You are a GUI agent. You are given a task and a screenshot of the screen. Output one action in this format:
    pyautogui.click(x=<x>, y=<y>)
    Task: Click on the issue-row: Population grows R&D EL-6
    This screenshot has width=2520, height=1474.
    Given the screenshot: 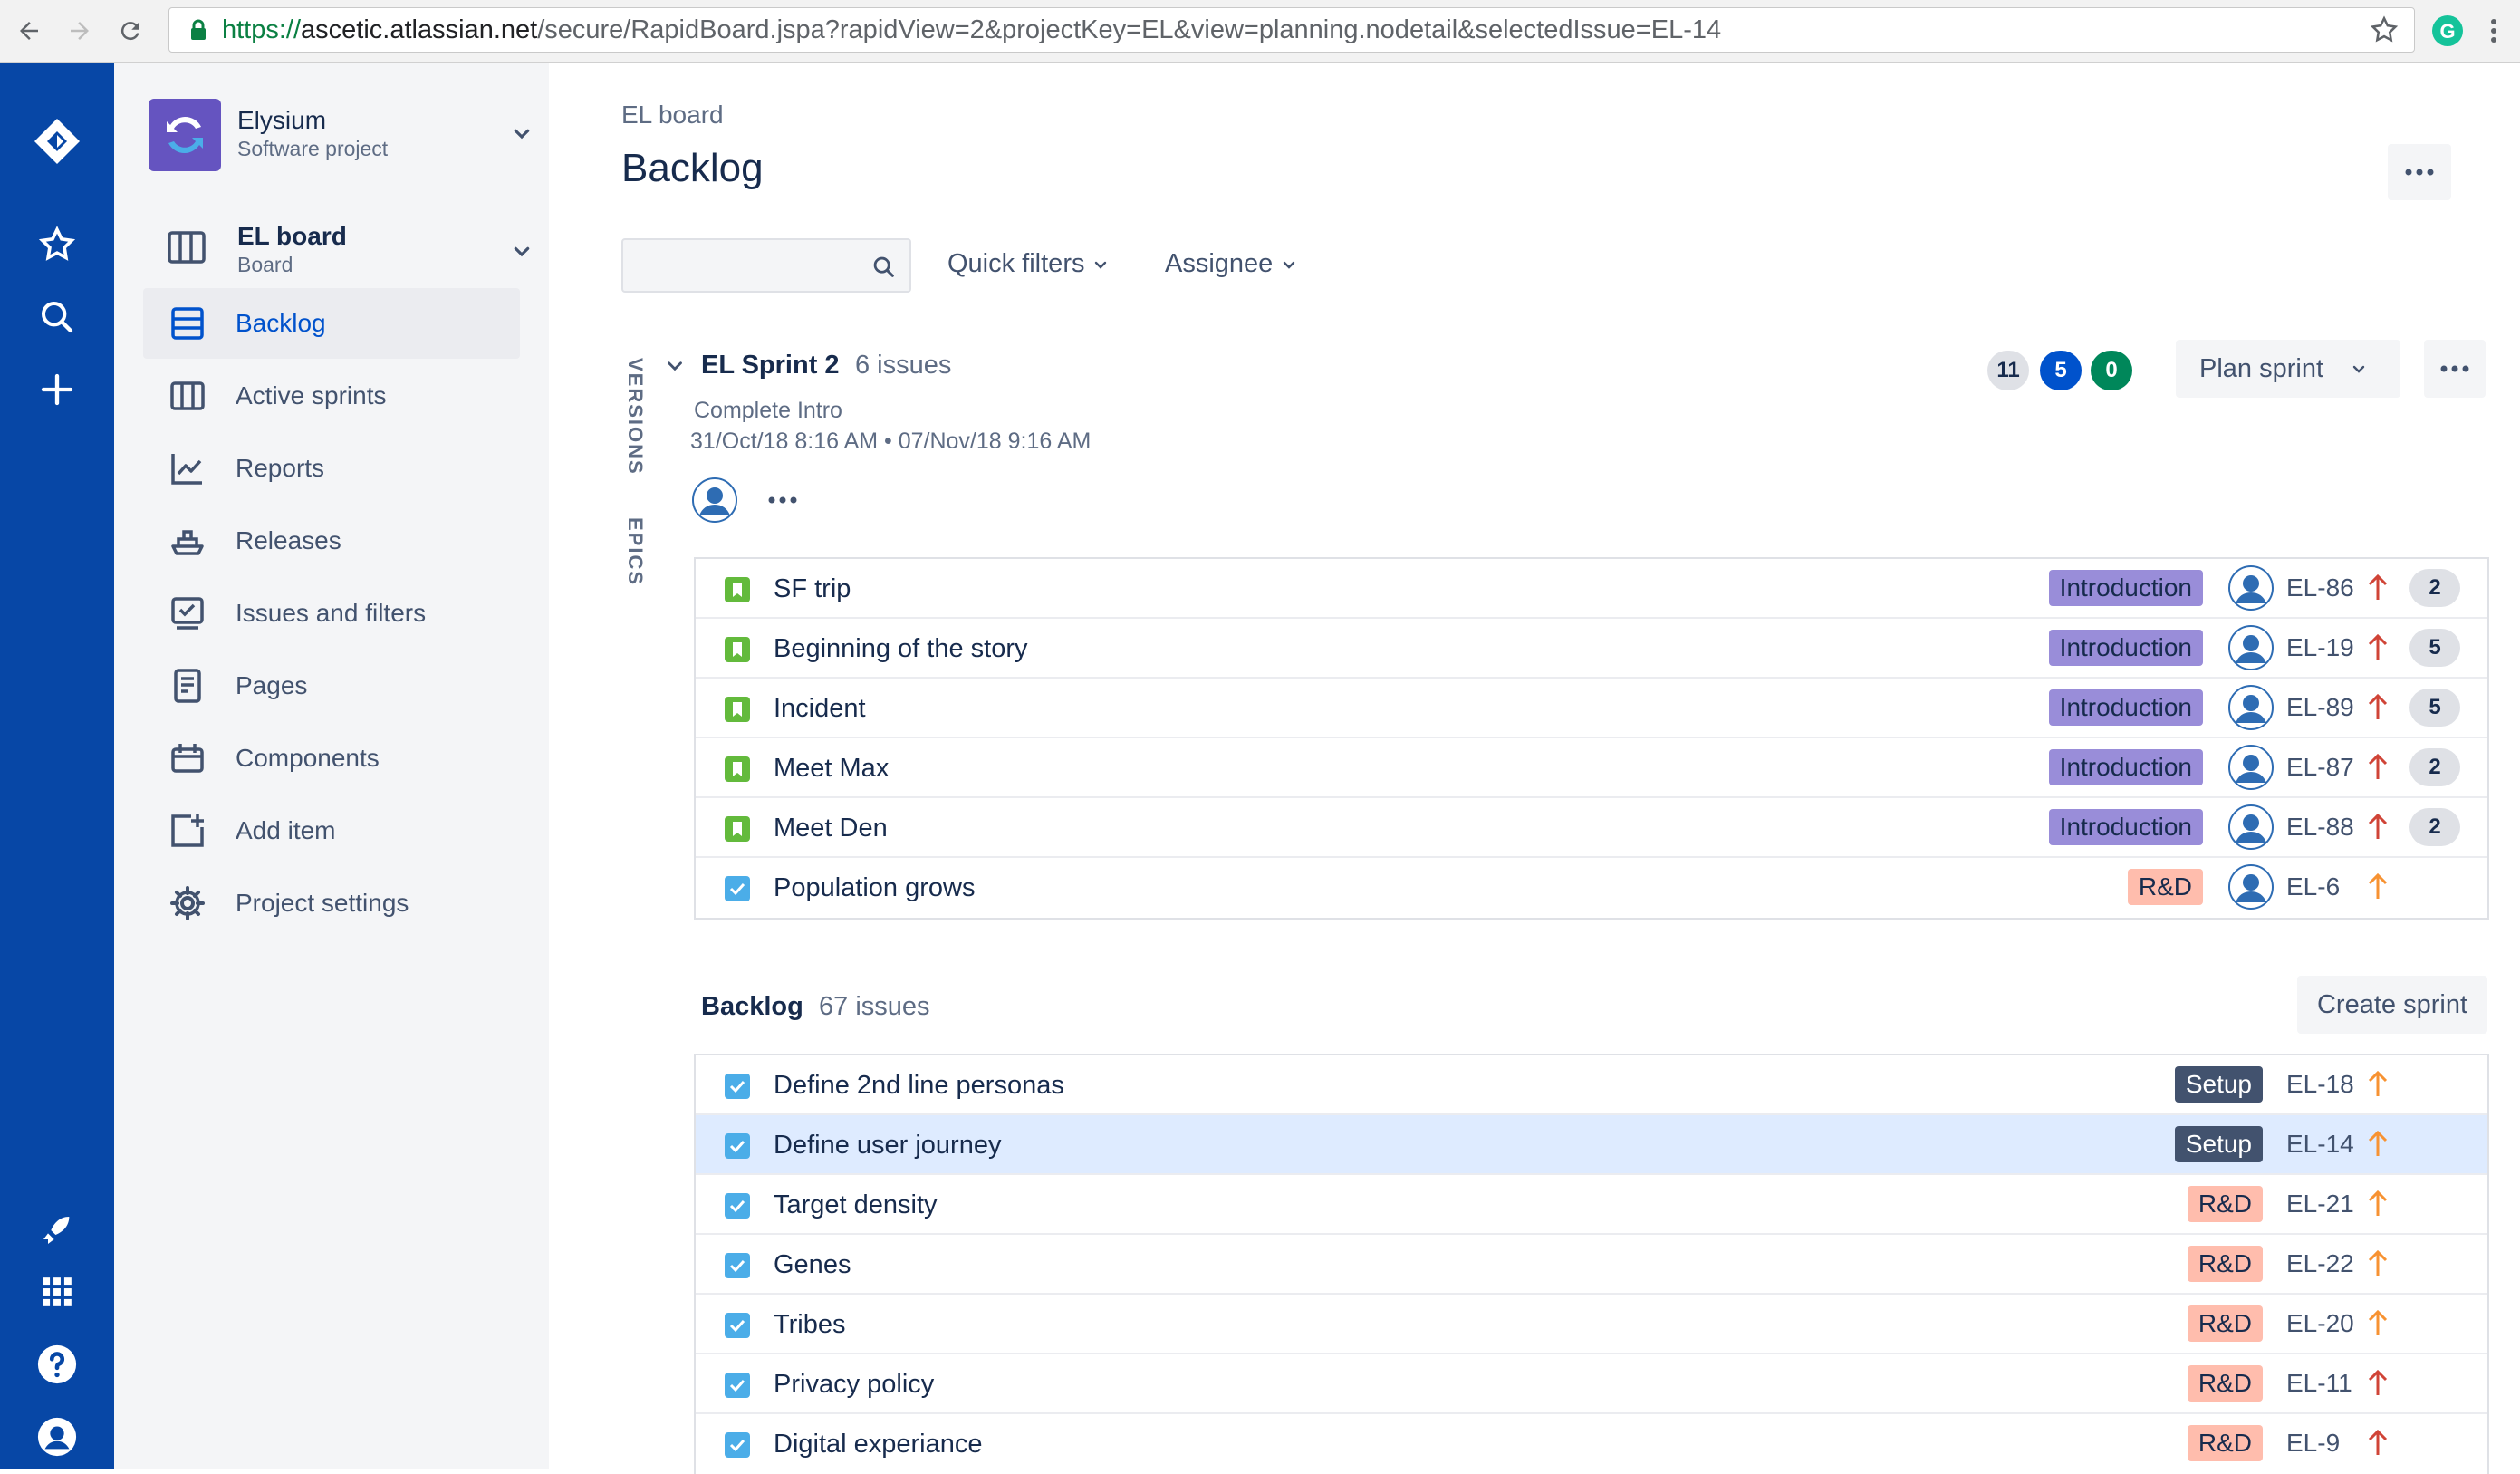 What is the action you would take?
    pyautogui.click(x=1591, y=888)
    